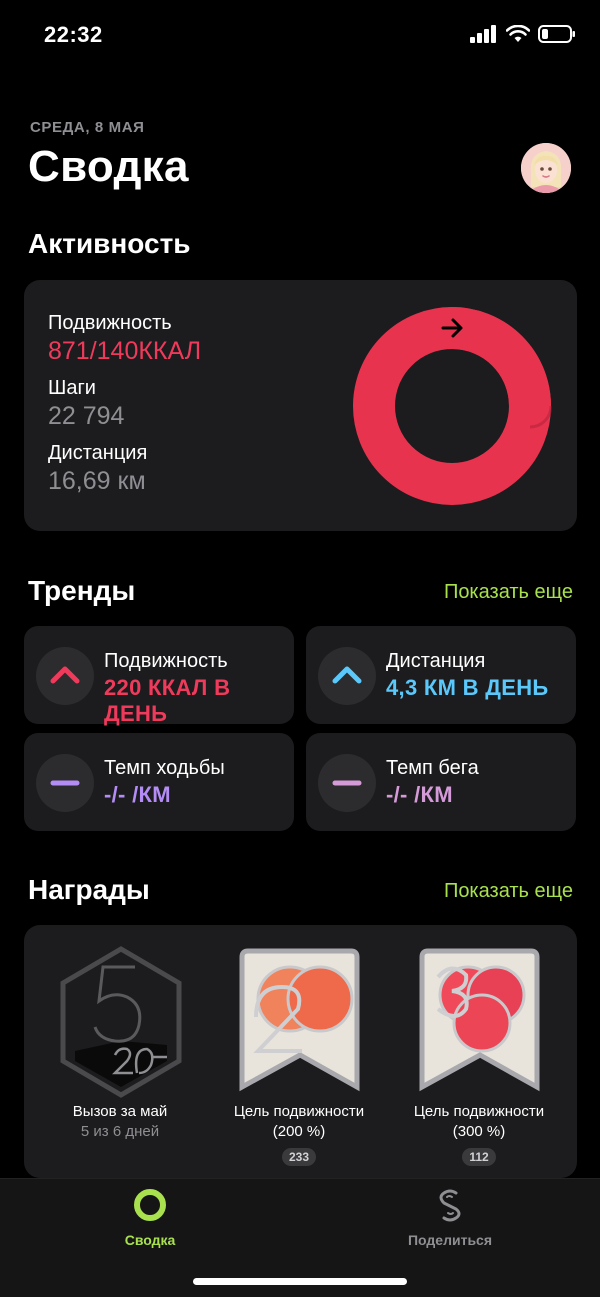 This screenshot has width=600, height=1297. Describe the element at coordinates (450, 1240) in the screenshot. I see `tab-label: Поделиться` at that location.